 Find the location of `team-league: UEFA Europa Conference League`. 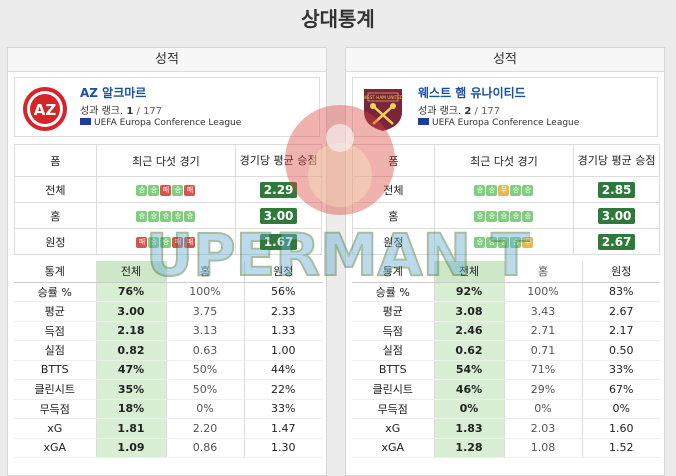

team-league: UEFA Europa Conference League is located at coordinates (498, 123).